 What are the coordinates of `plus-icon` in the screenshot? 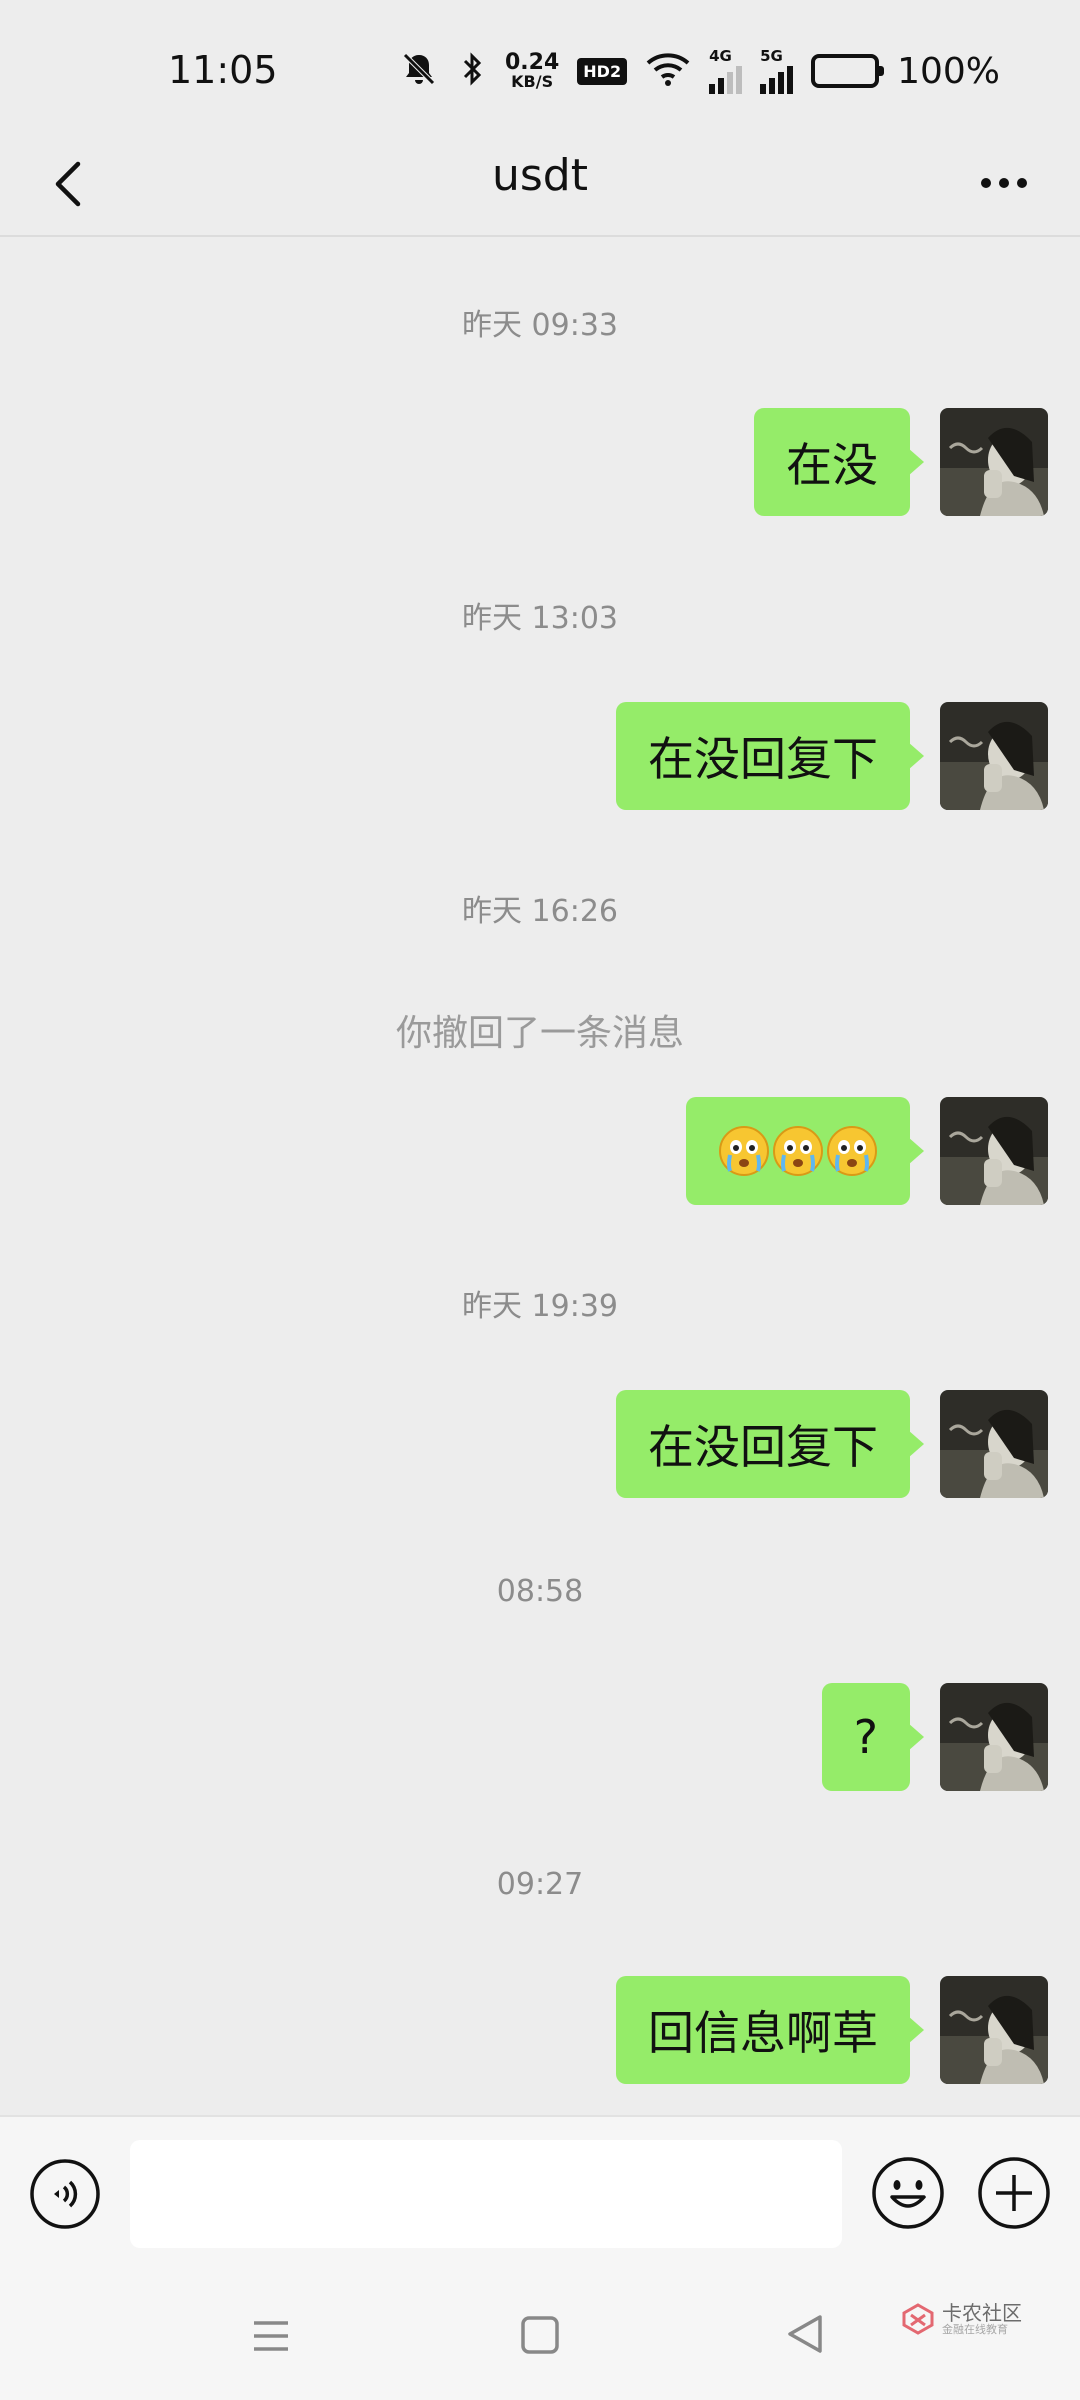 It's located at (1014, 2193).